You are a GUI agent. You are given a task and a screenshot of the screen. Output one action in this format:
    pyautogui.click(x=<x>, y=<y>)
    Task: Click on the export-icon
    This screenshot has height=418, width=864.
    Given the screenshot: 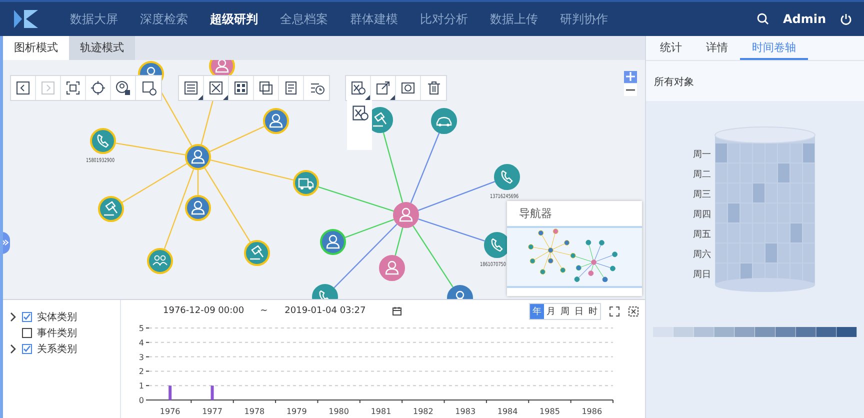 What is the action you would take?
    pyautogui.click(x=383, y=88)
    